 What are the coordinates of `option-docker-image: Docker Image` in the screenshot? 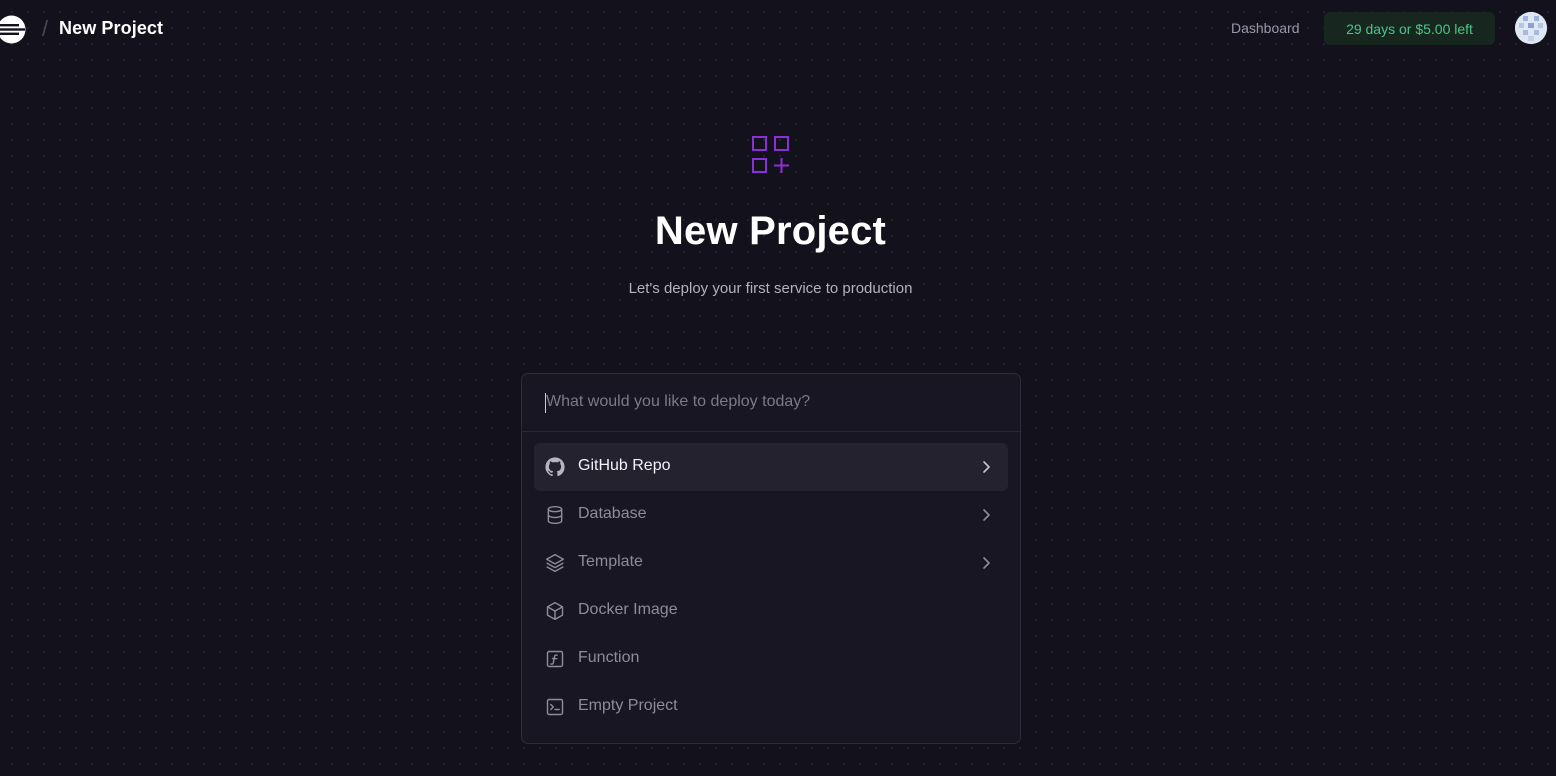 It's located at (771, 611).